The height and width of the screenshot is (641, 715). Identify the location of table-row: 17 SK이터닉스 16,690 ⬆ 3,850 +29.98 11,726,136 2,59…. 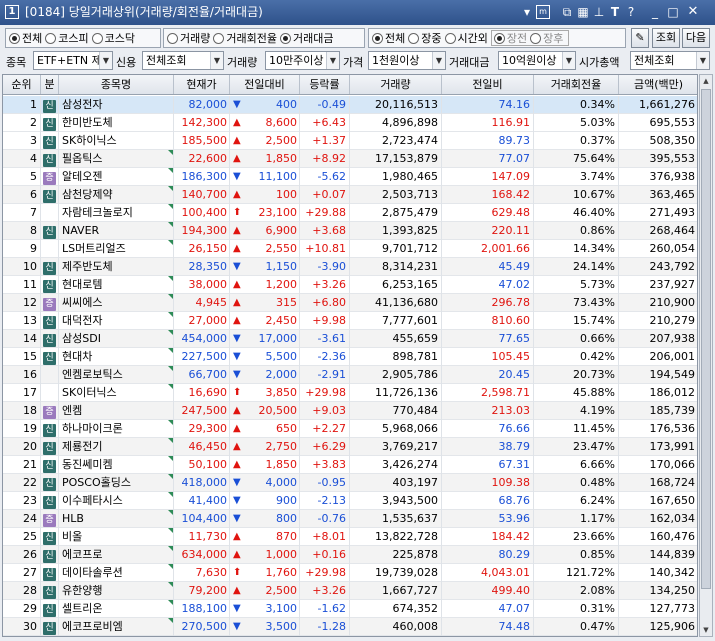
(350, 393).